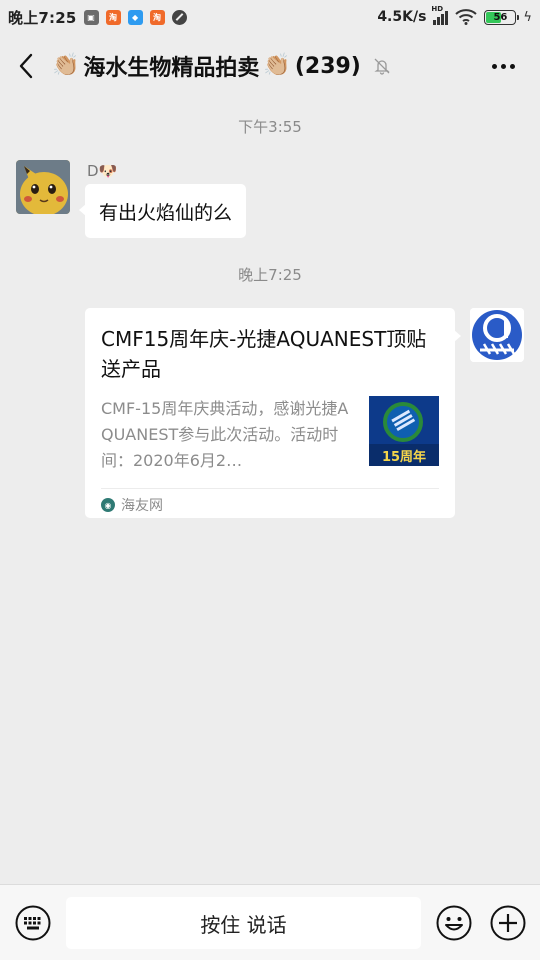  I want to click on wifi-icon, so click(466, 17).